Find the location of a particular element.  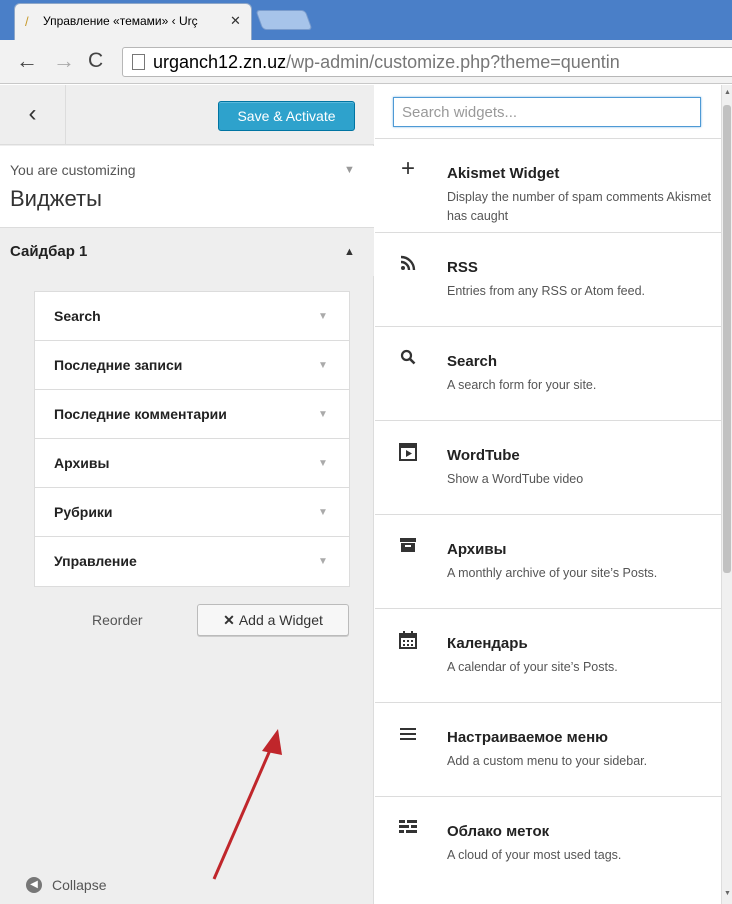

wordpress-favicon-icon: / is located at coordinates (27, 21).